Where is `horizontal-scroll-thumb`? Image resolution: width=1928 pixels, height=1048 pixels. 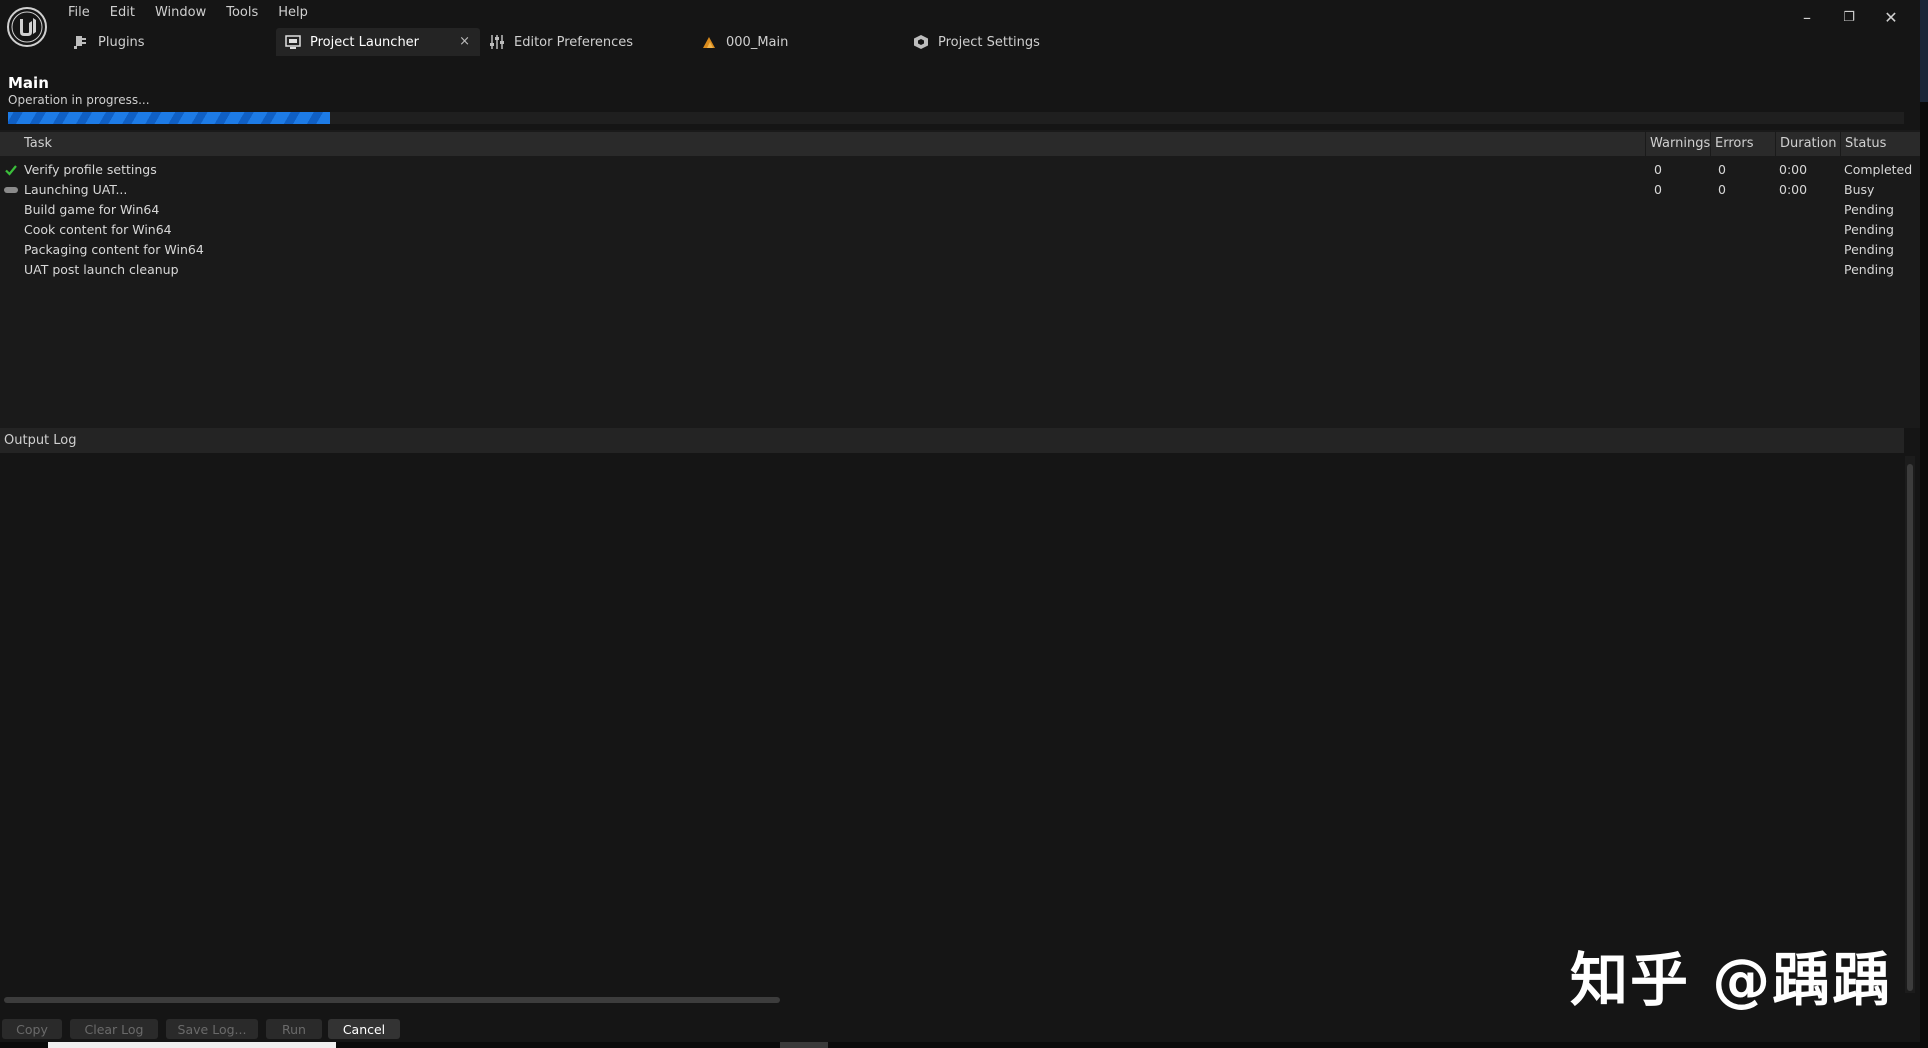
horizontal-scroll-thumb is located at coordinates (392, 1000).